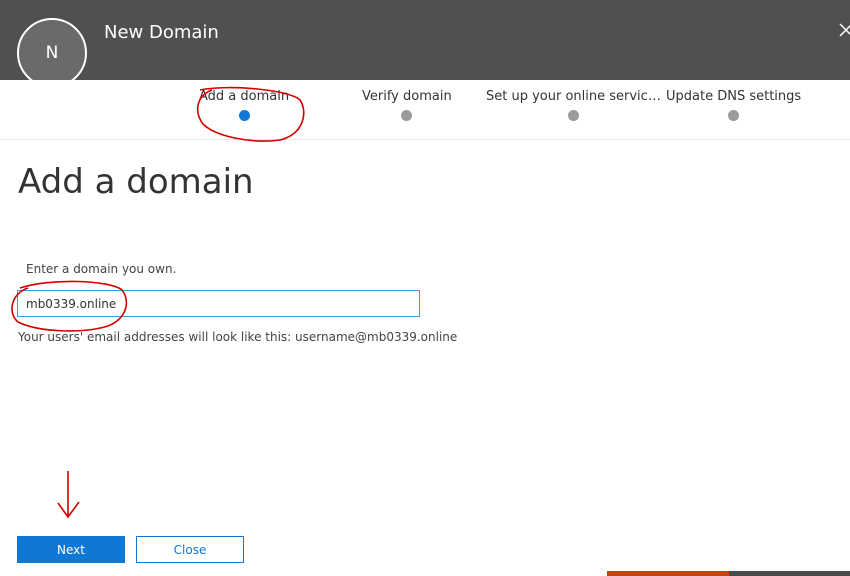  Describe the element at coordinates (844, 30) in the screenshot. I see `close-icon` at that location.